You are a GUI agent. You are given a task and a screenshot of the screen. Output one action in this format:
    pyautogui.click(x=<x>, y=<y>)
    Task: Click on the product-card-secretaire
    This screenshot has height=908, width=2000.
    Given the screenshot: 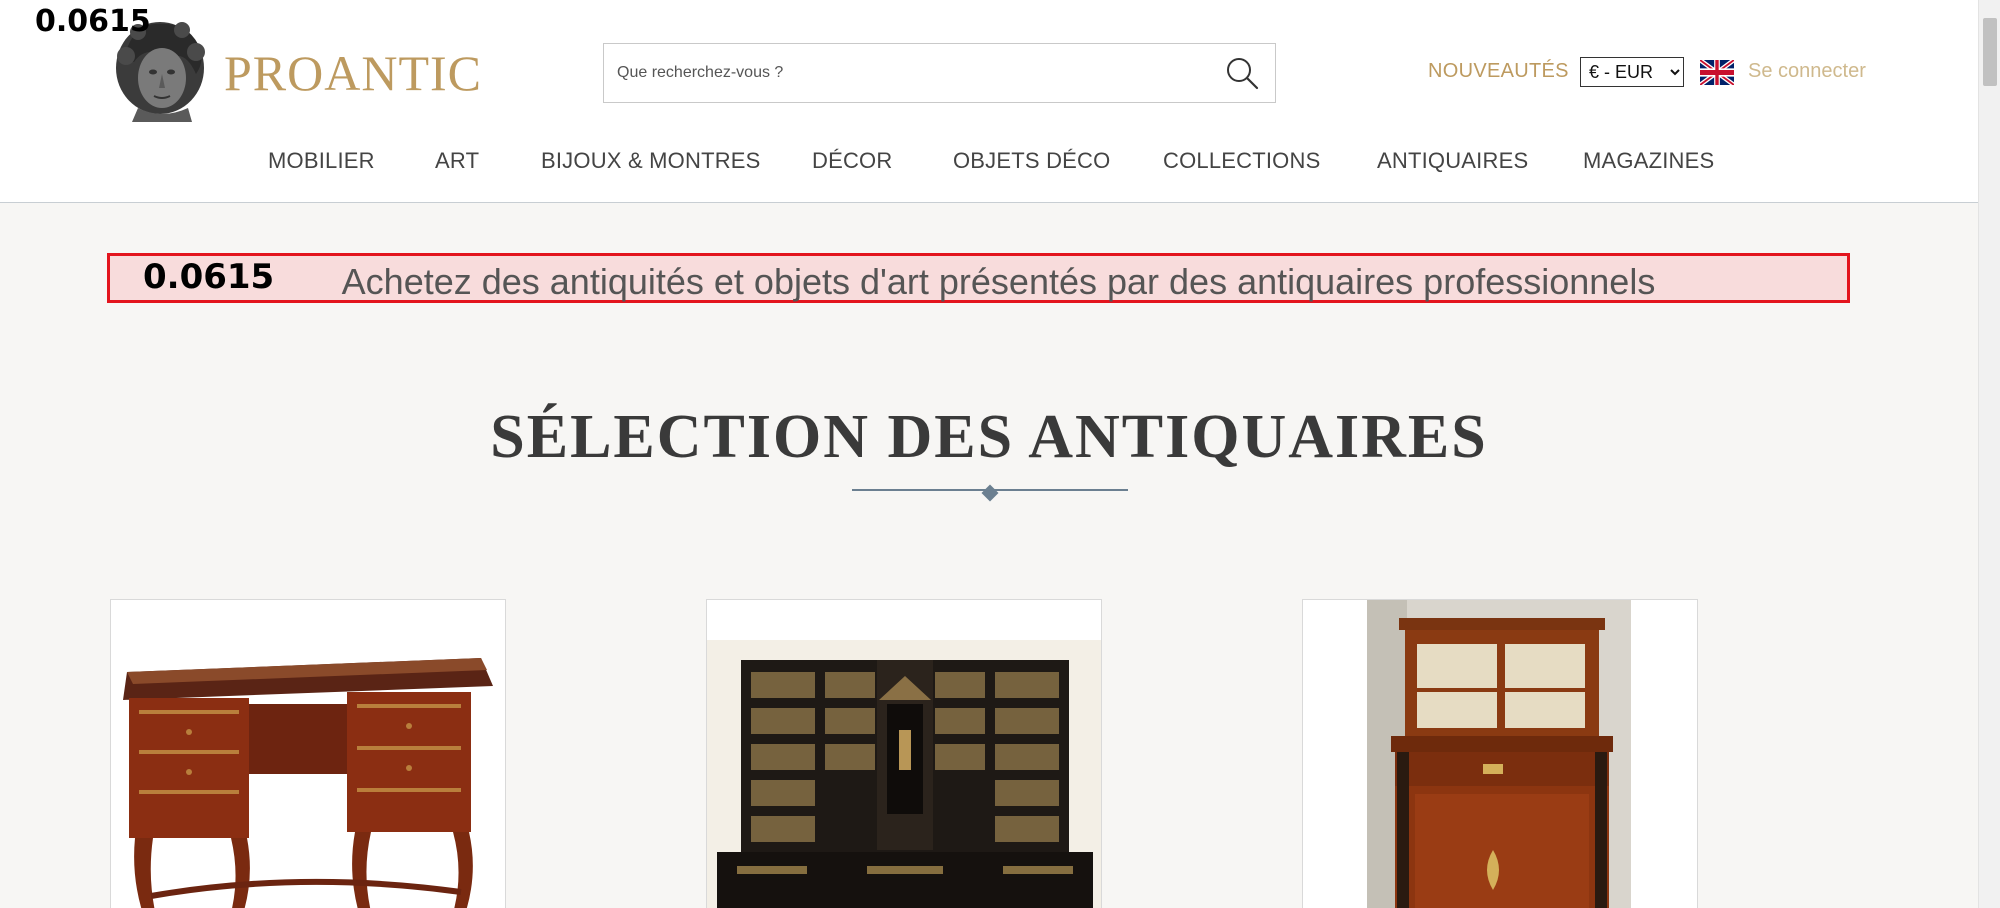 What is the action you would take?
    pyautogui.click(x=1500, y=753)
    